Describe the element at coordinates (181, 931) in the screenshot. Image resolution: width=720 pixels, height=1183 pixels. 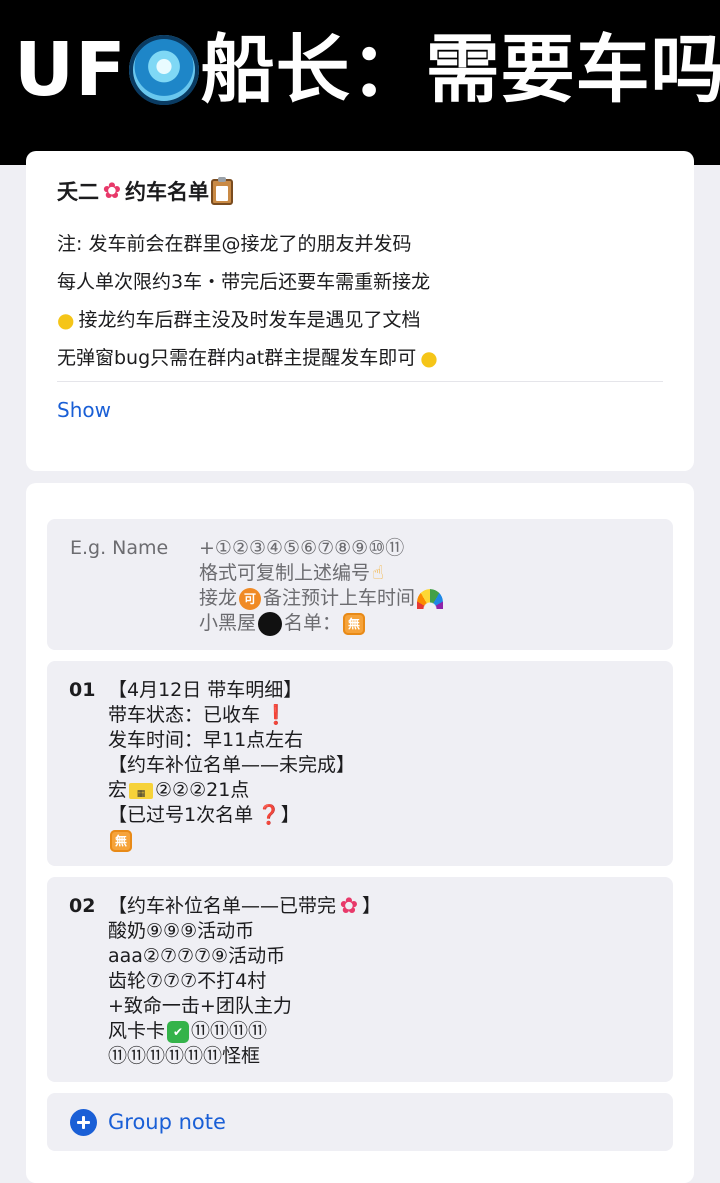
I see `entry-line-text: 酸奶⑨⑨⑨活动币` at that location.